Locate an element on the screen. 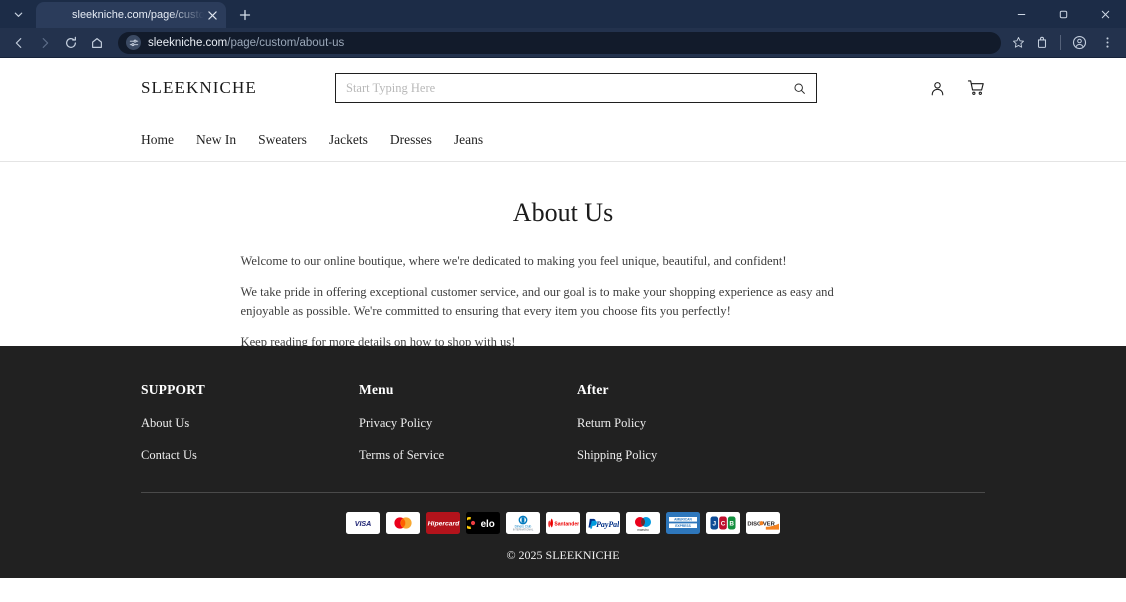 This screenshot has width=1126, height=602. site-header: SLEEKNICHE is located at coordinates (563, 88).